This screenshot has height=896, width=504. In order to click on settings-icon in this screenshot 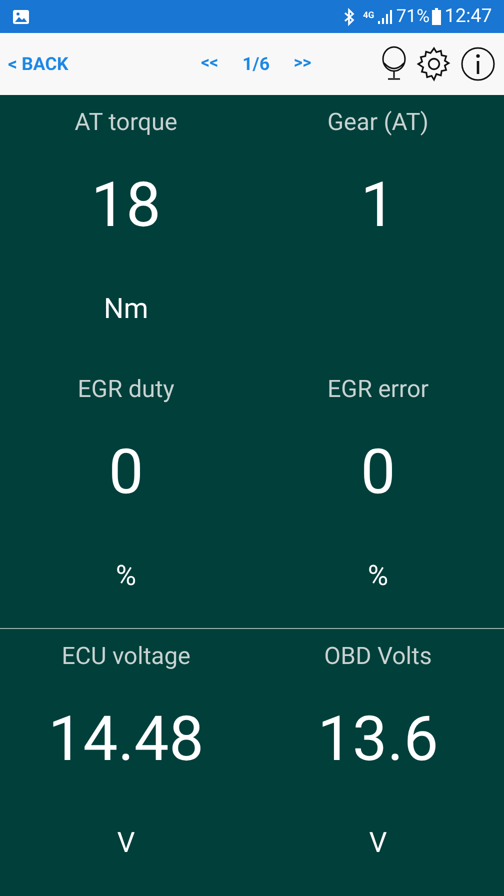, I will do `click(434, 64)`.